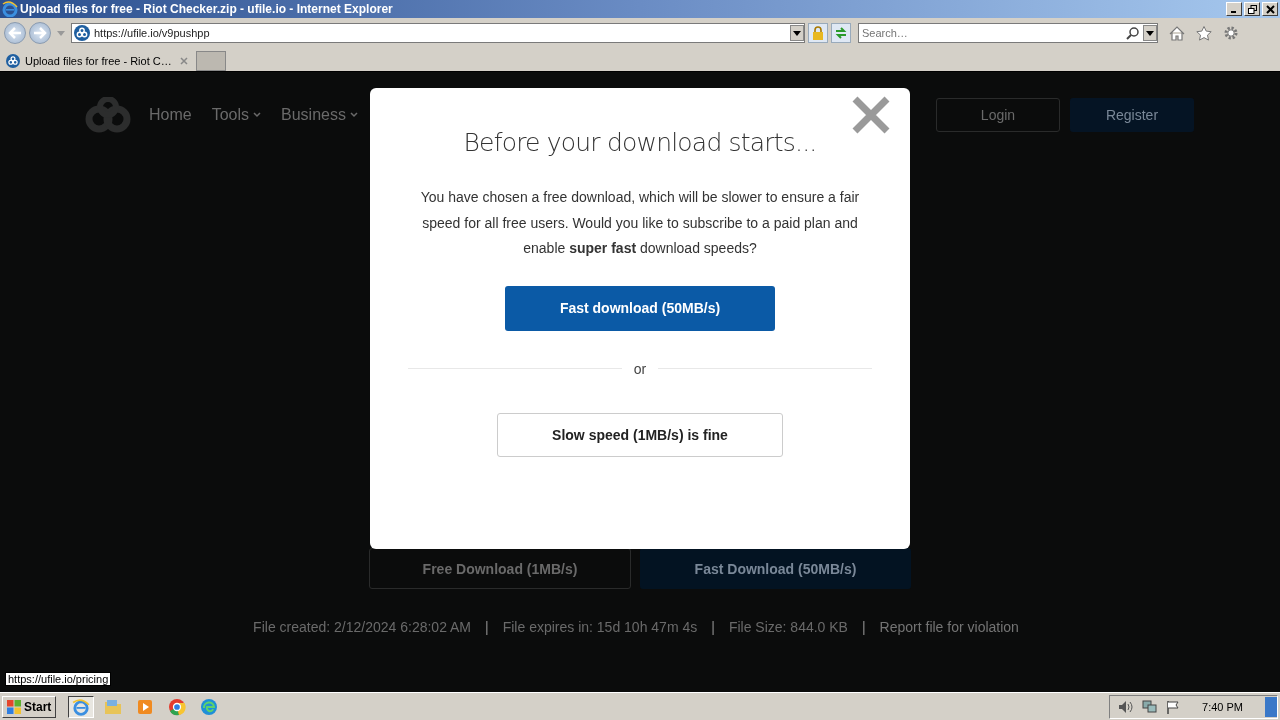 This screenshot has height=720, width=1280. What do you see at coordinates (1204, 33) in the screenshot?
I see `star-icon` at bounding box center [1204, 33].